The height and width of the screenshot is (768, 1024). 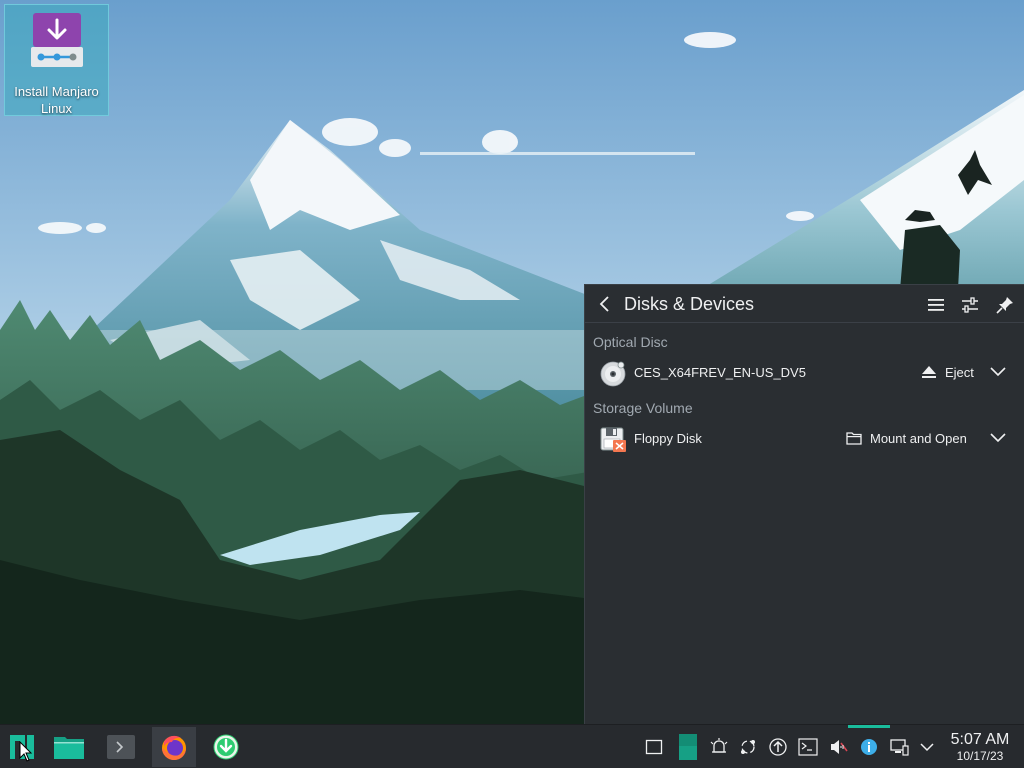 I want to click on file-manager-icon, so click(x=69, y=748).